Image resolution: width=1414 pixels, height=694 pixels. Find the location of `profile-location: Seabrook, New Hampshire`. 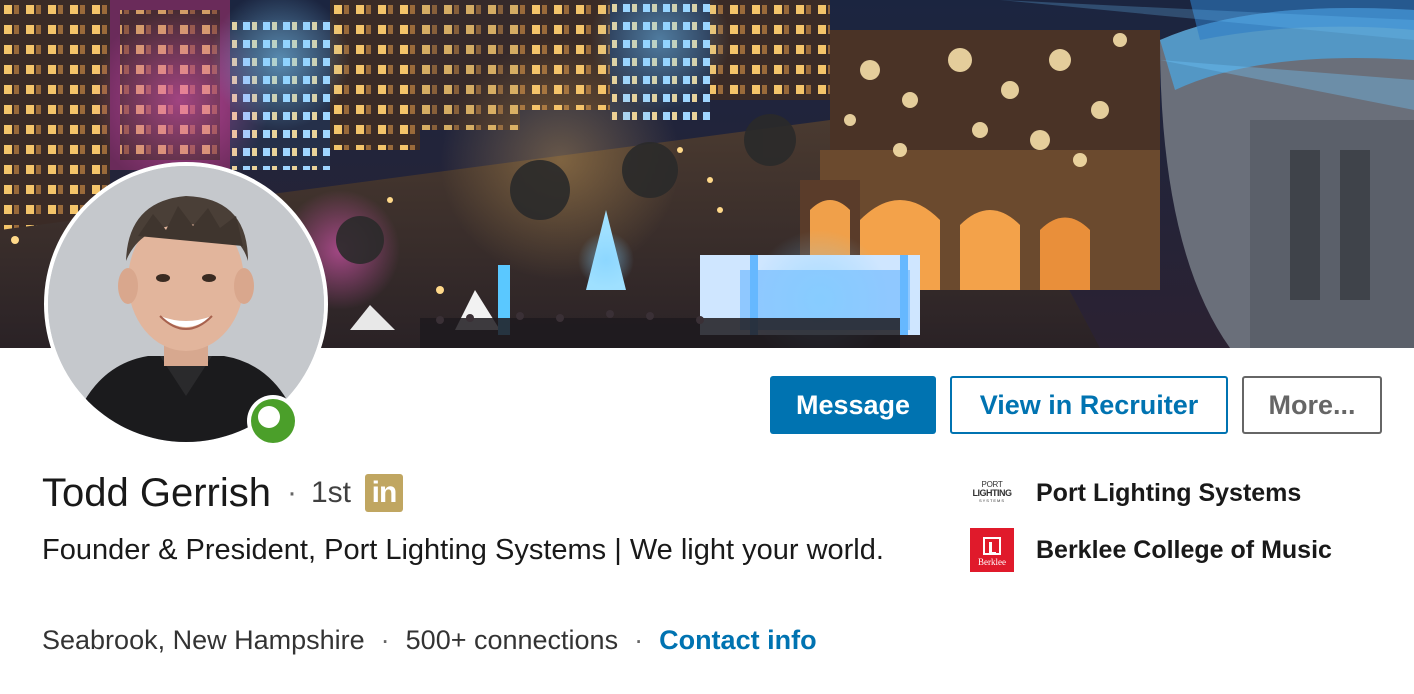

profile-location: Seabrook, New Hampshire is located at coordinates (203, 639).